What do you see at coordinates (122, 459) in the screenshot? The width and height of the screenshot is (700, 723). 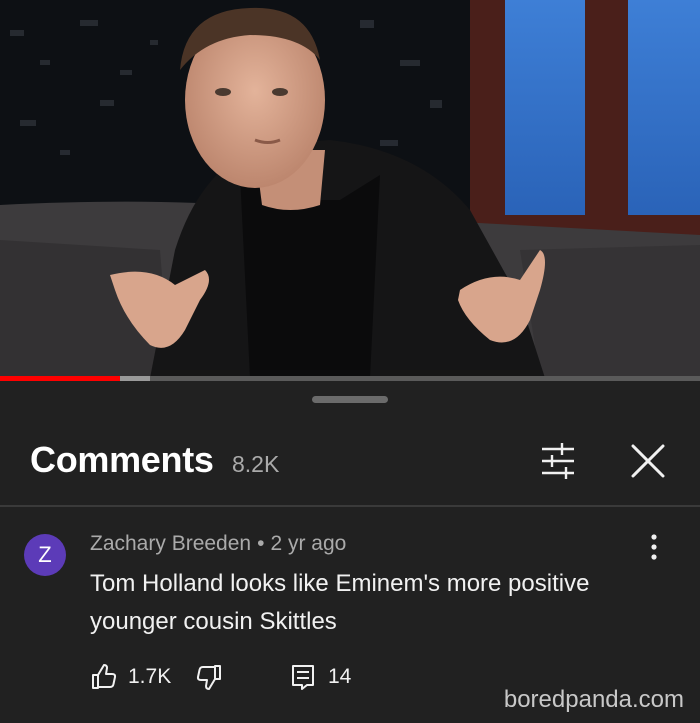 I see `comments-title: Comments` at bounding box center [122, 459].